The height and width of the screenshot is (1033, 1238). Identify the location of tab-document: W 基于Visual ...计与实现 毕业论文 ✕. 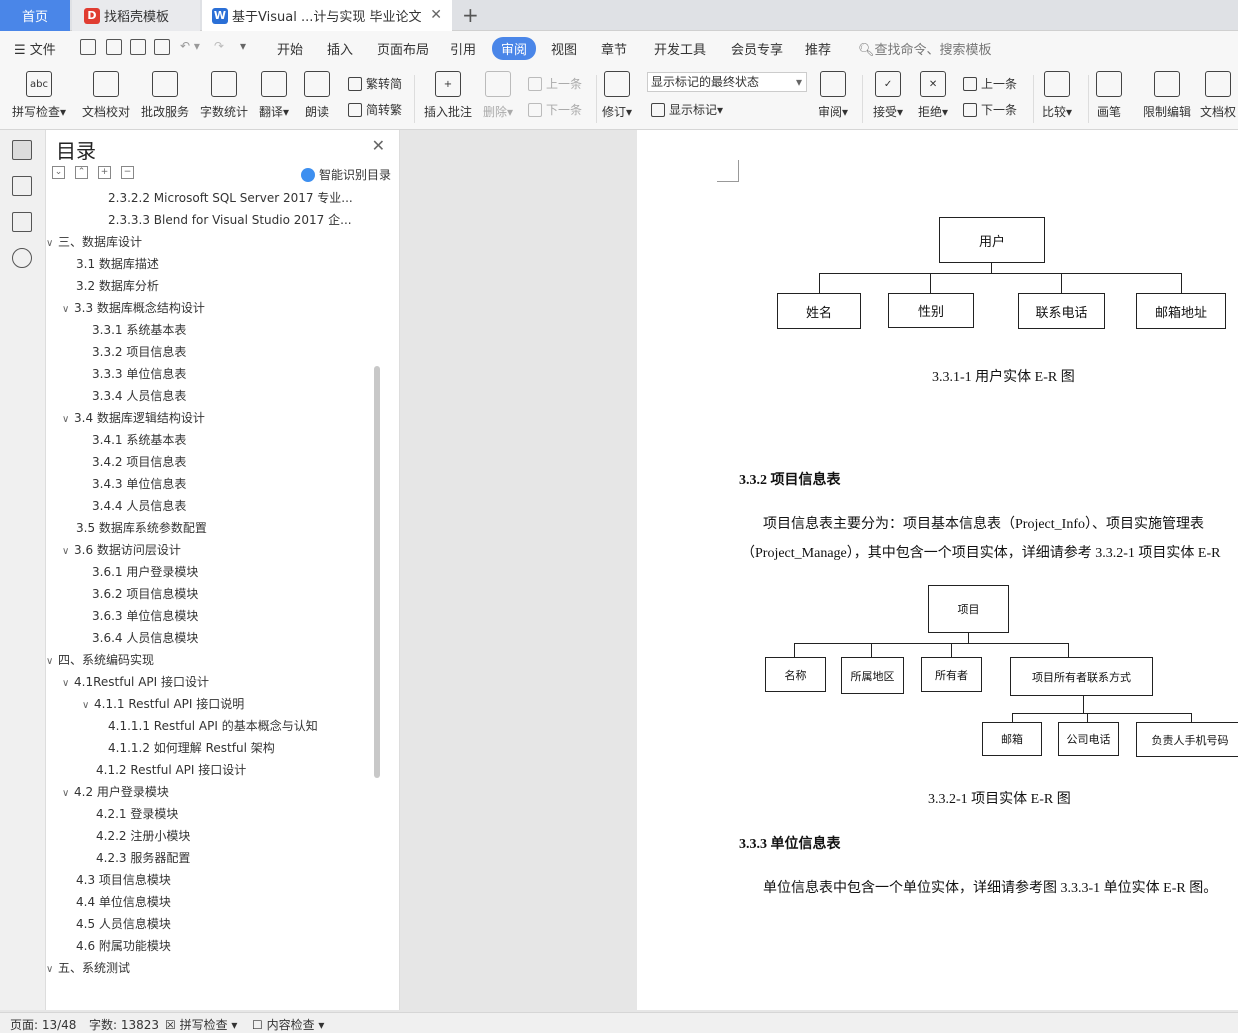
(327, 15).